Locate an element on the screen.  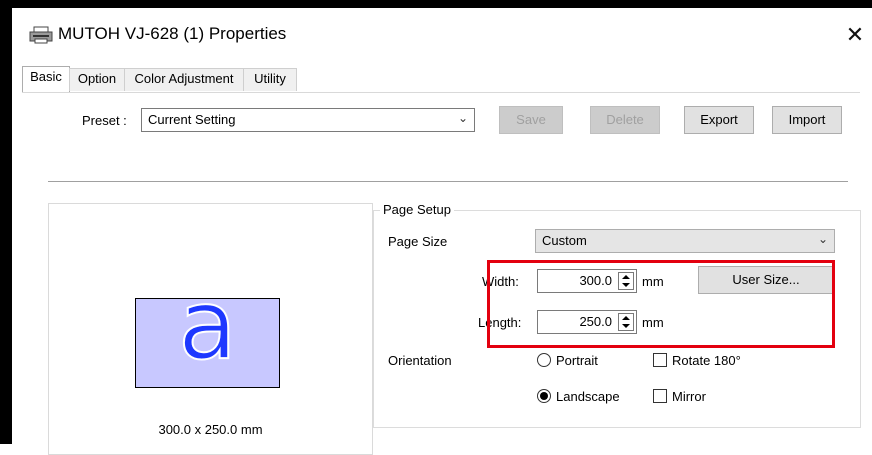
preset-select: Current Setting ⌄ is located at coordinates (308, 120).